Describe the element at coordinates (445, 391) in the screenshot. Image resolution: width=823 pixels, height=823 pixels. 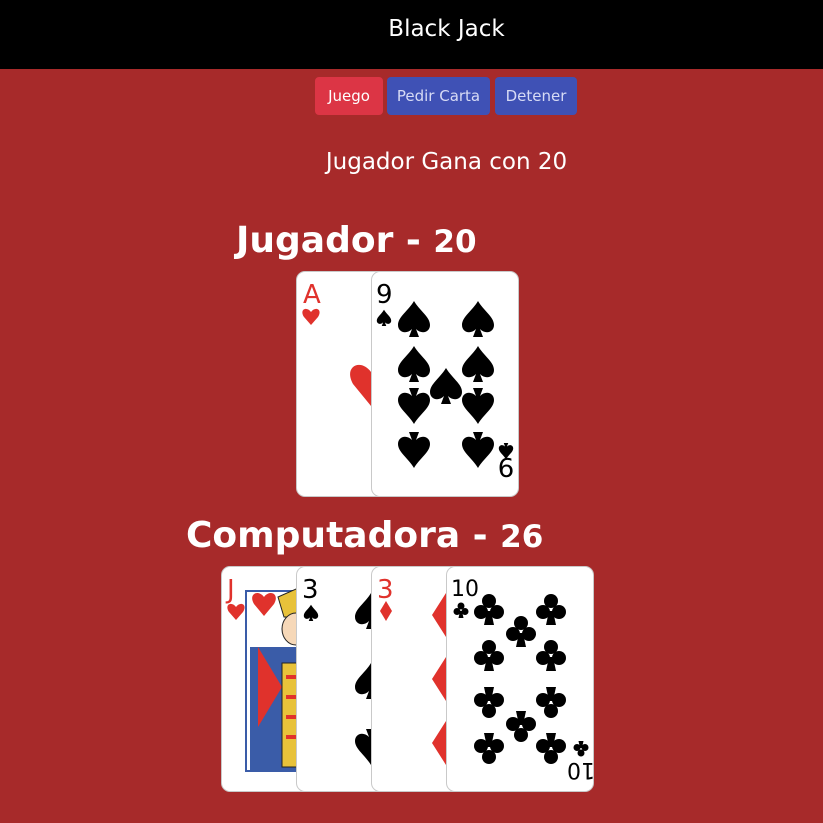
I see `spade-suit-icon: 9` at that location.